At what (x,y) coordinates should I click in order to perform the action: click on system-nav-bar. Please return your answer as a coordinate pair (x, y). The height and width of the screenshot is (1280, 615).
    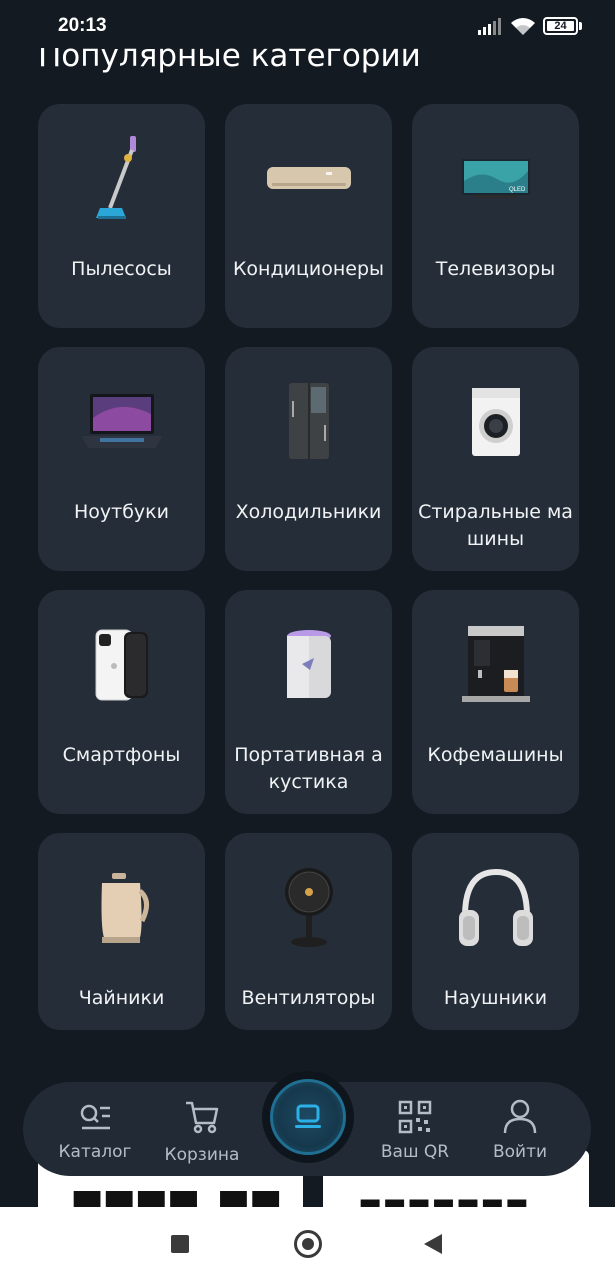
    Looking at the image, I should click on (307, 1243).